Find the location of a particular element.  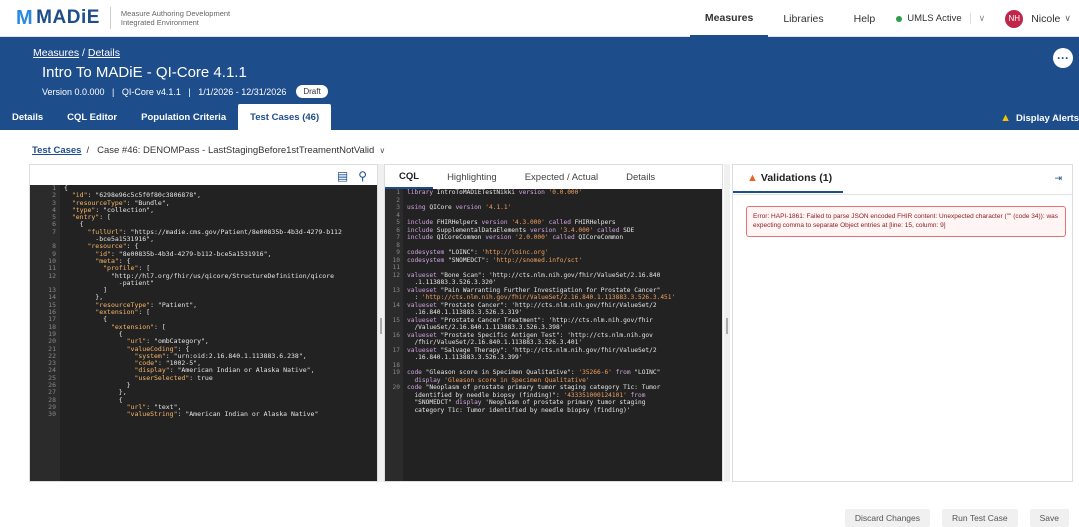

line-number: 8 is located at coordinates (398, 245).